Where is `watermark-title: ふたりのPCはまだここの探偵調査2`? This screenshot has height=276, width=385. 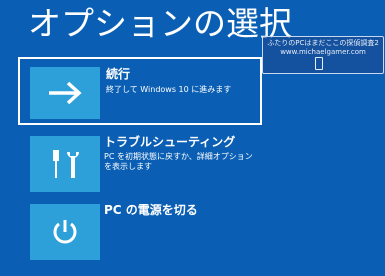
watermark-title: ふたりのPCはまだここの探偵調査2 is located at coordinates (323, 43).